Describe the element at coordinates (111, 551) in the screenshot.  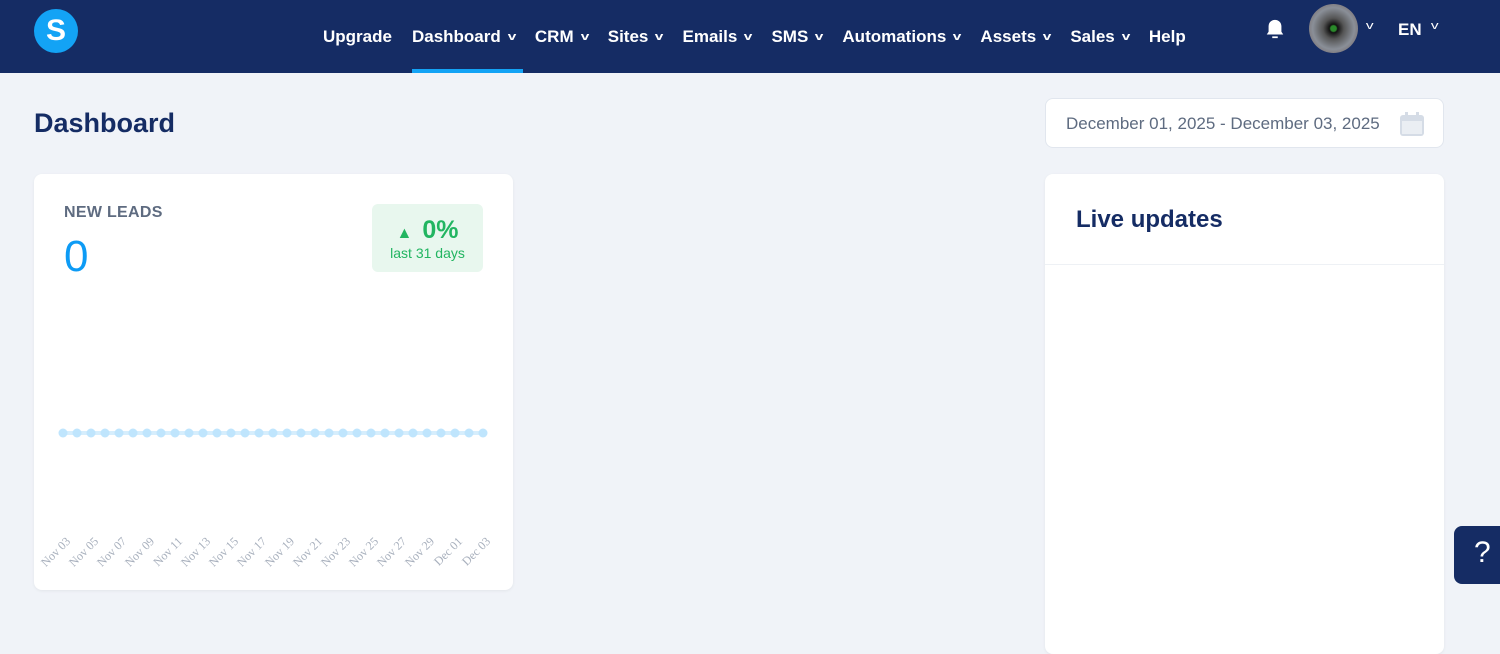
I see `x-tick-label: Nov 07` at that location.